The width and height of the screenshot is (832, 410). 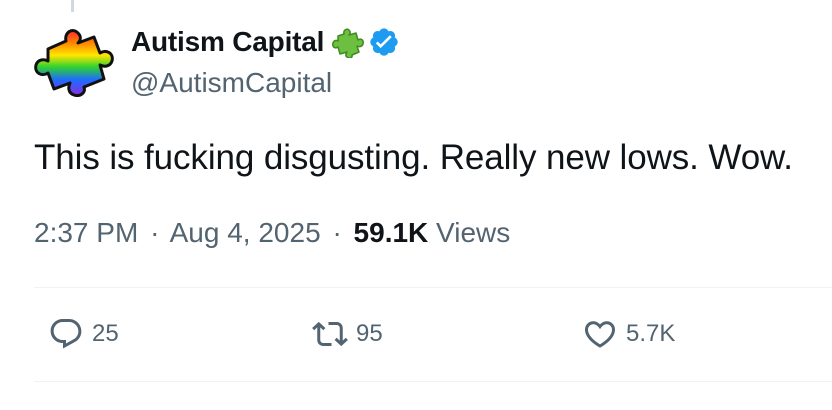 I want to click on rainbow-puzzle-piece-icon, so click(x=74, y=63).